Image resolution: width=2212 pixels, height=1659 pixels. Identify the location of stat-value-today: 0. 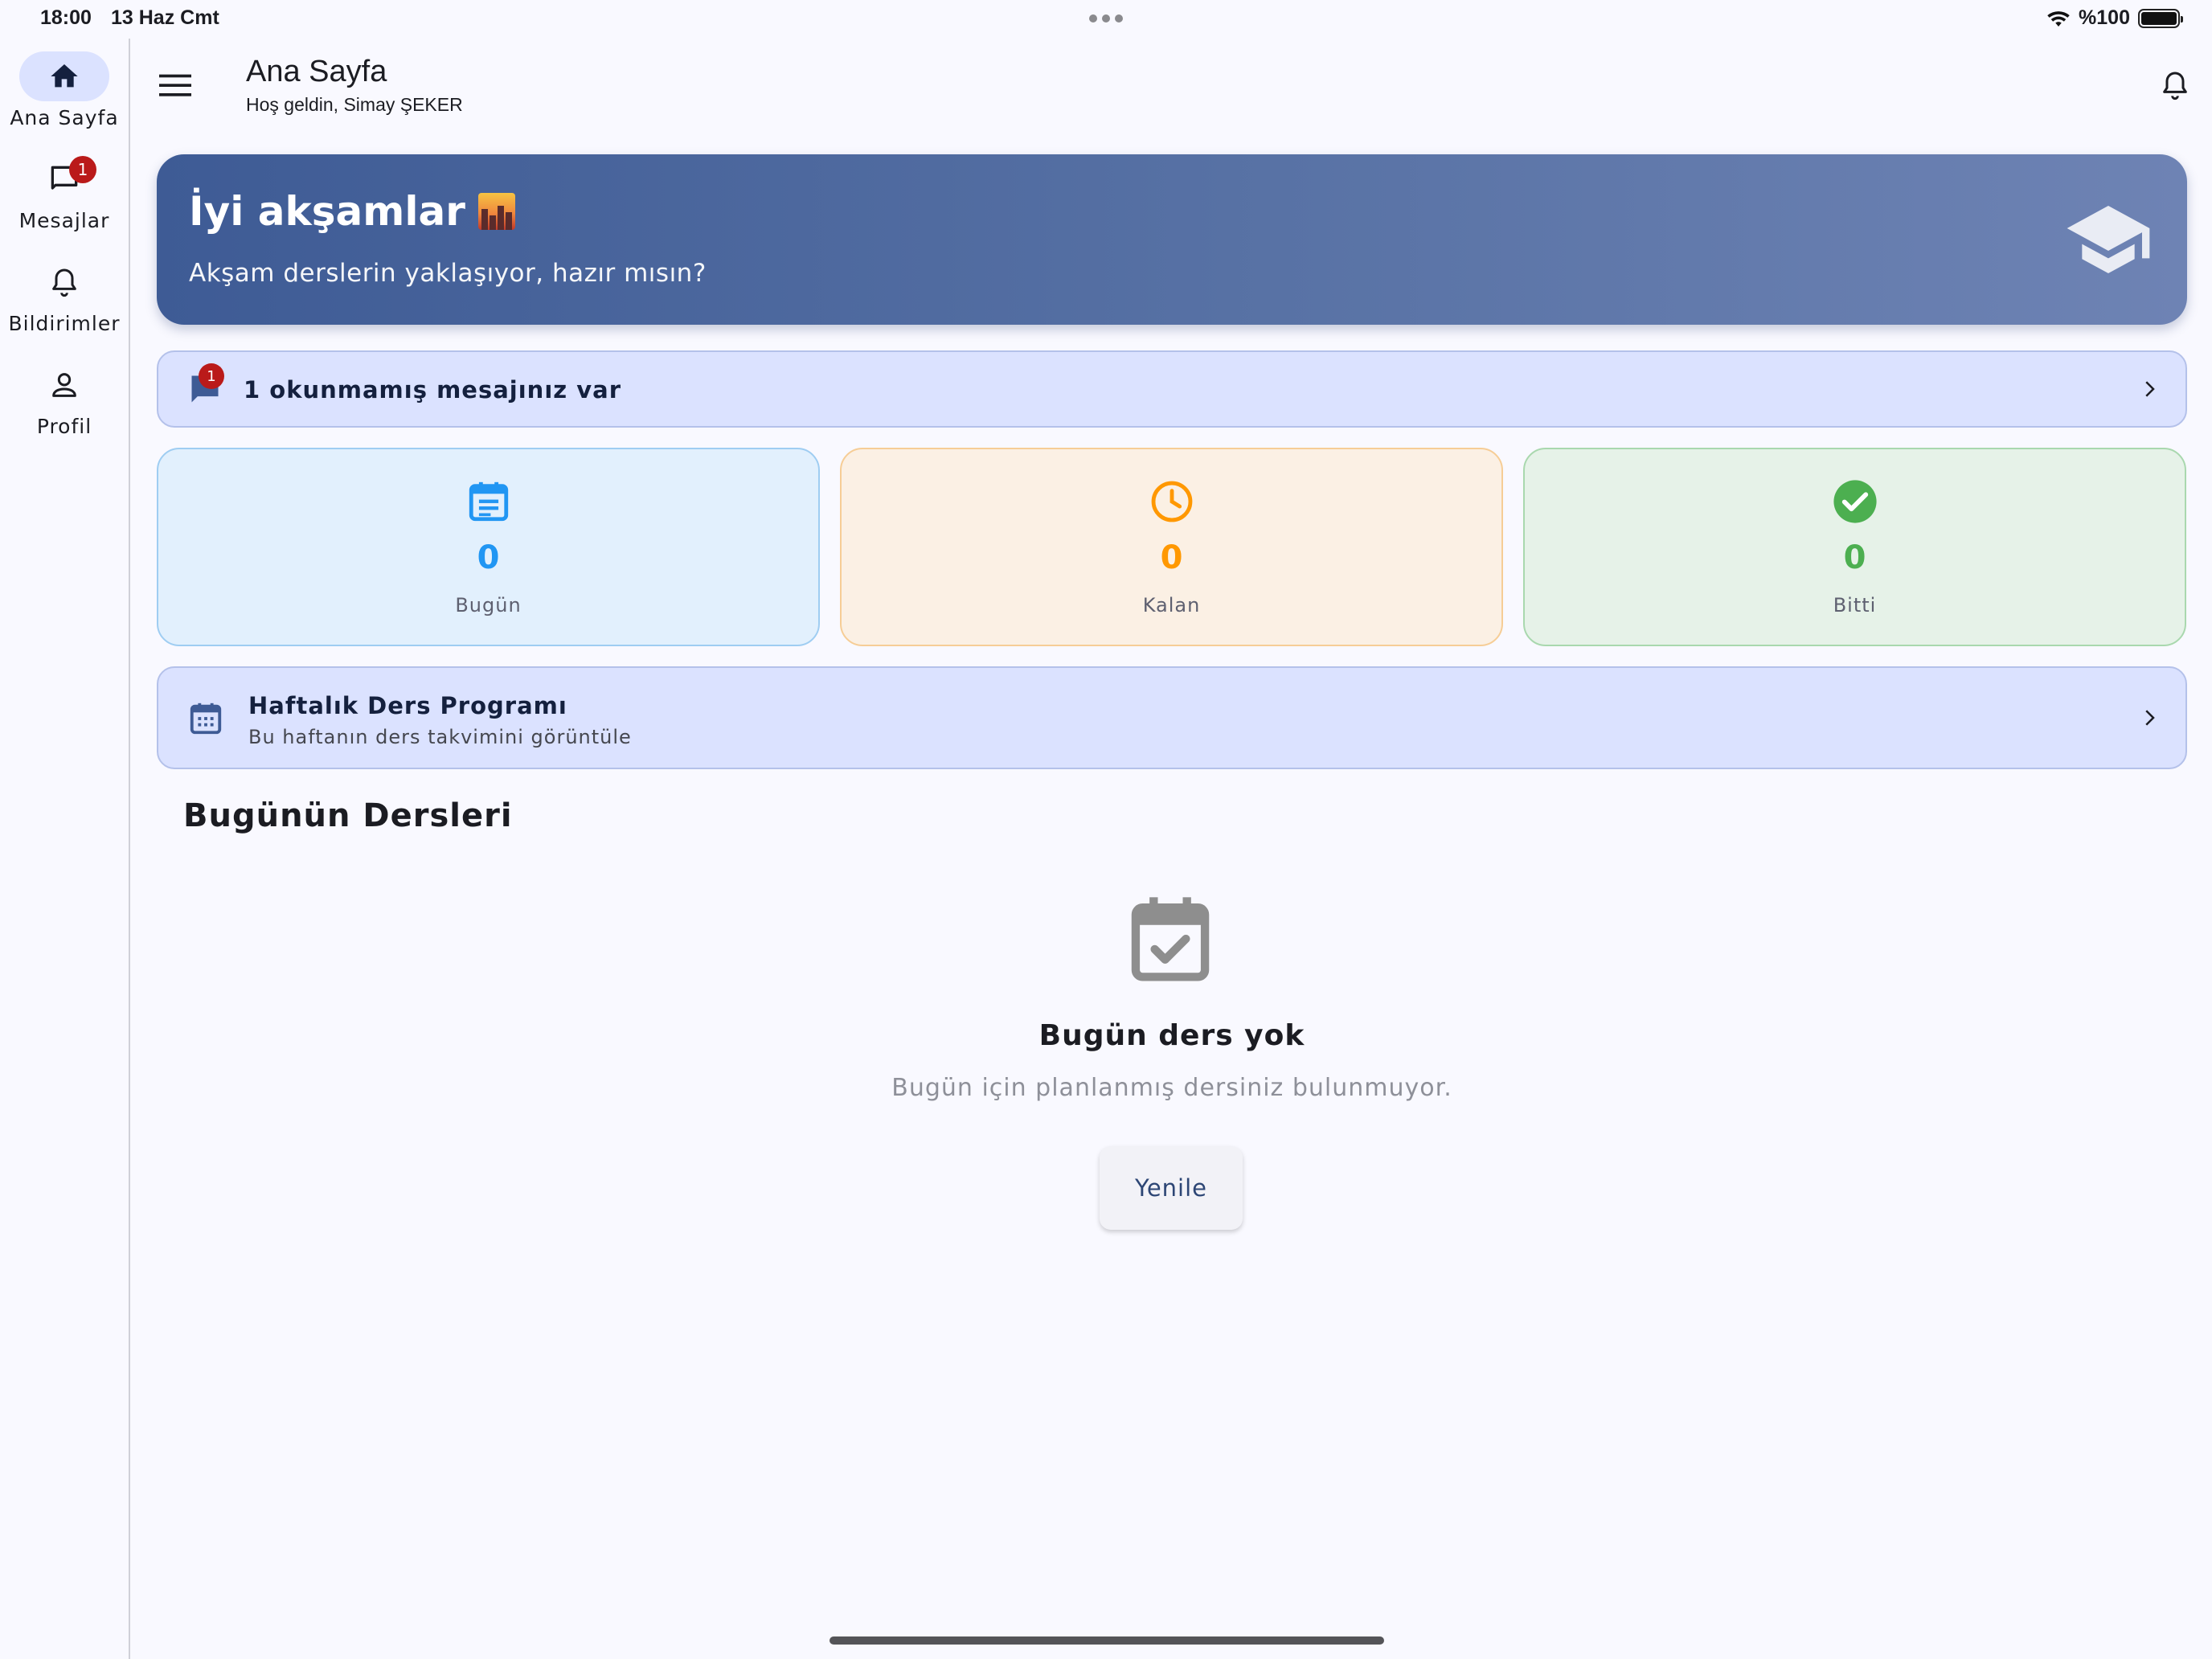
(488, 557).